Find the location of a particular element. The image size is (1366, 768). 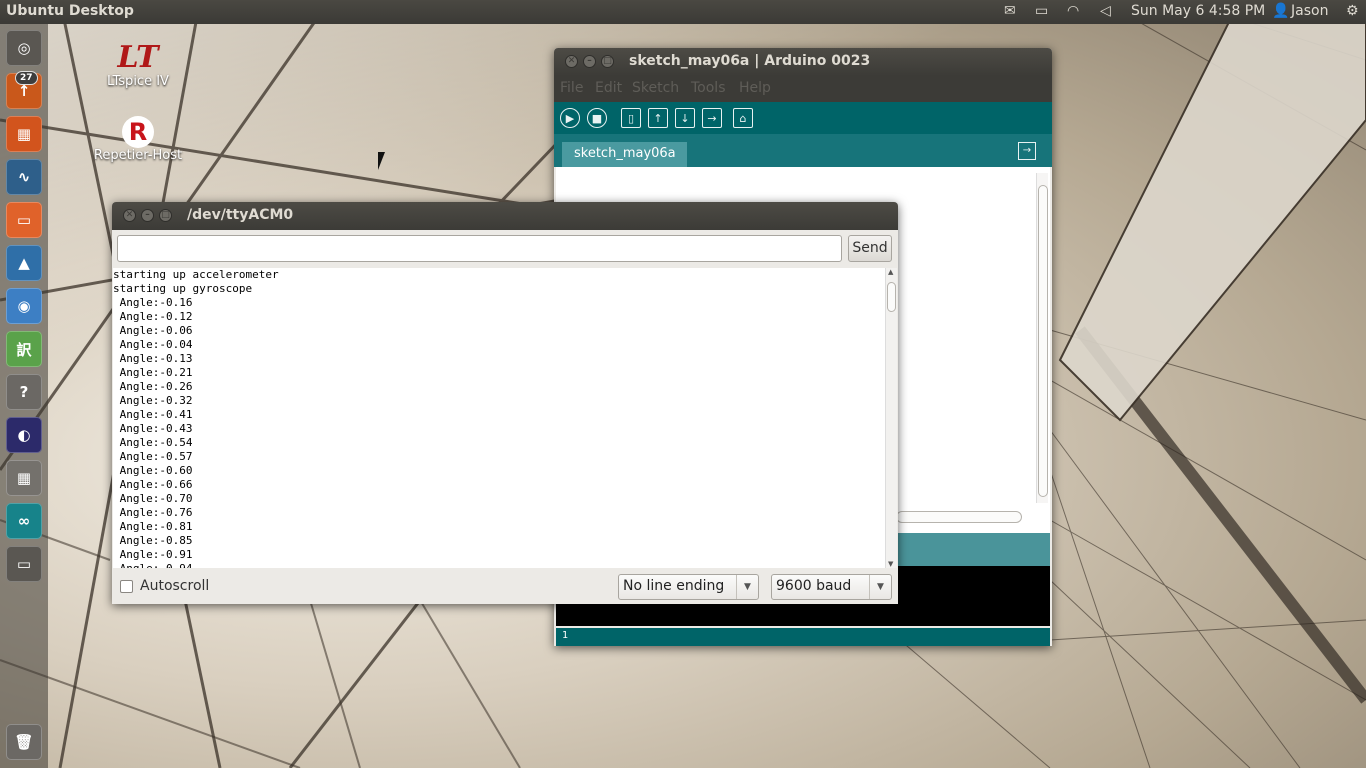

launcher-pidgin-translator-icon: 訳 is located at coordinates (24, 349).